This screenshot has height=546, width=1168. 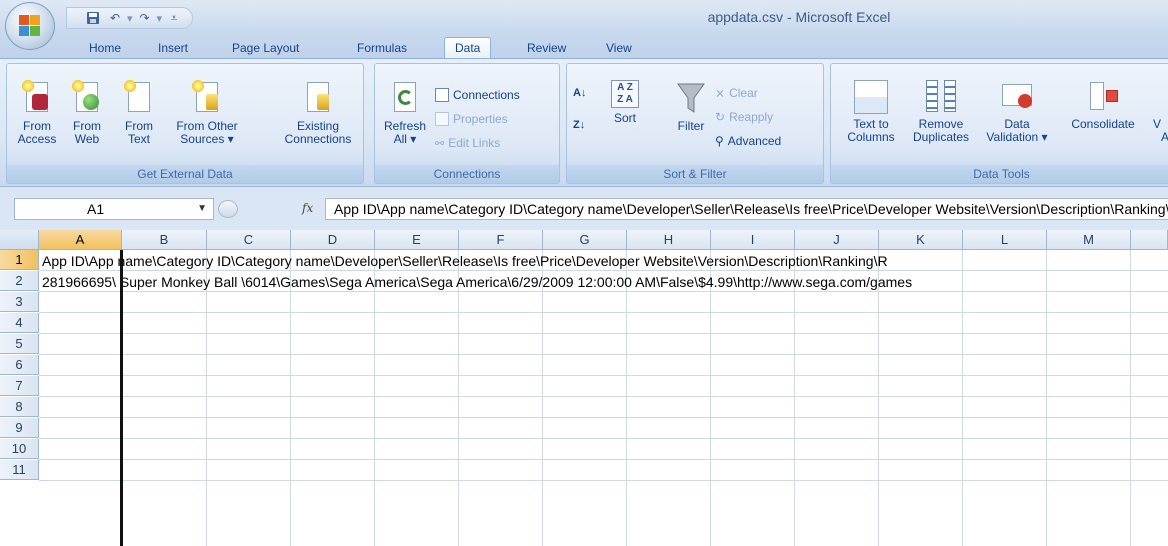 What do you see at coordinates (471, 119) in the screenshot?
I see `properties-button: Properties` at bounding box center [471, 119].